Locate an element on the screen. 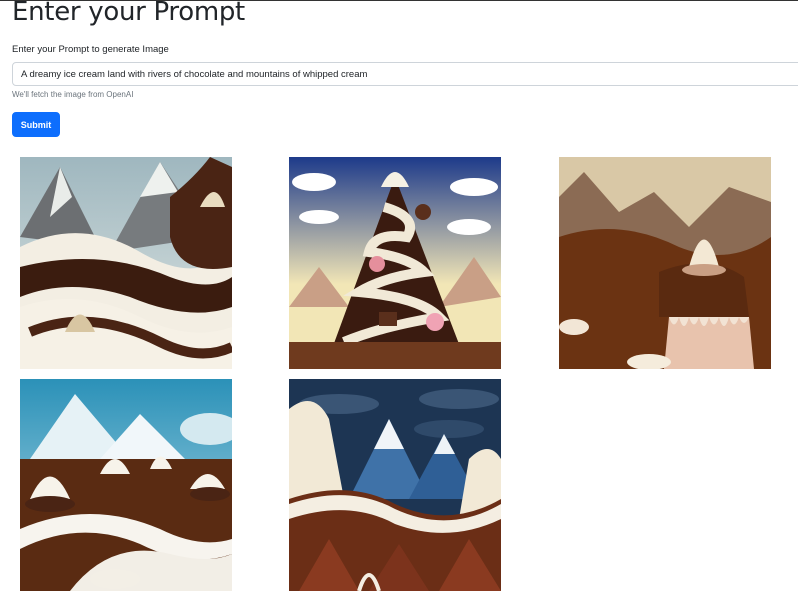  generated-image-3-art is located at coordinates (665, 263).